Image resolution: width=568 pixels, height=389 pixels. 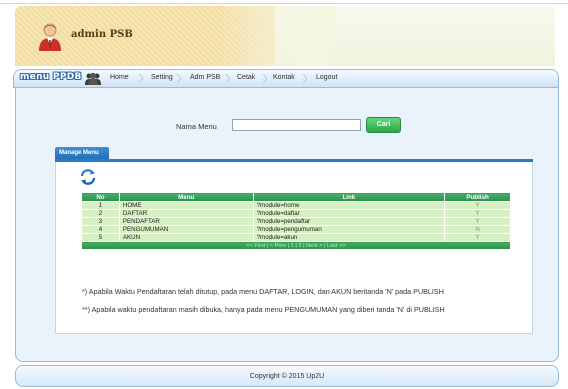 What do you see at coordinates (349, 221) in the screenshot?
I see `cell-link: ?module=pendaftar` at bounding box center [349, 221].